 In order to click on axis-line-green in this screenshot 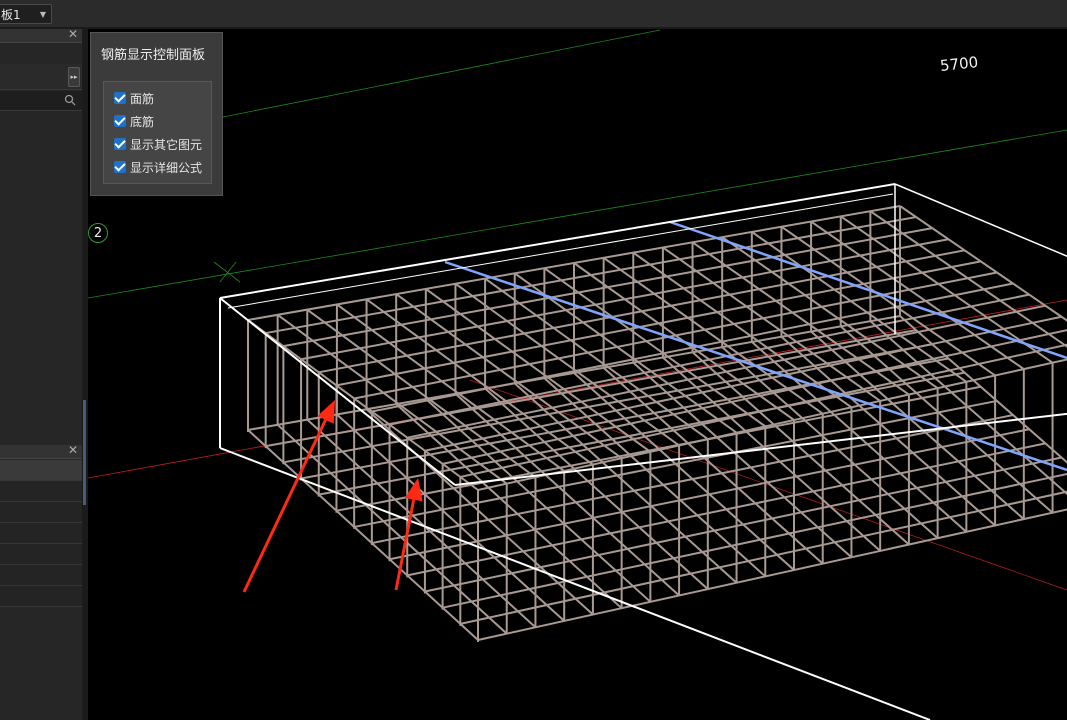, I will do `click(434, 75)`.